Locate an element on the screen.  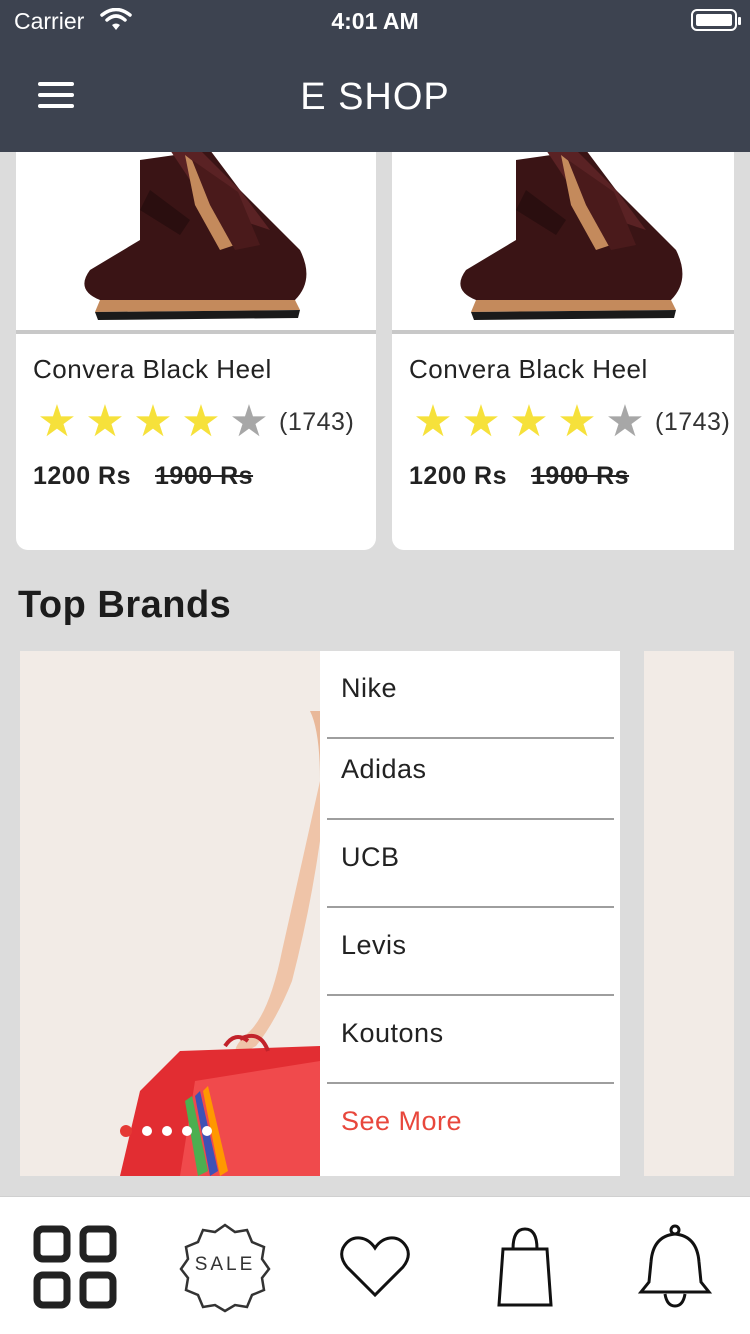
shopping-bag-icon is located at coordinates (525, 1267).